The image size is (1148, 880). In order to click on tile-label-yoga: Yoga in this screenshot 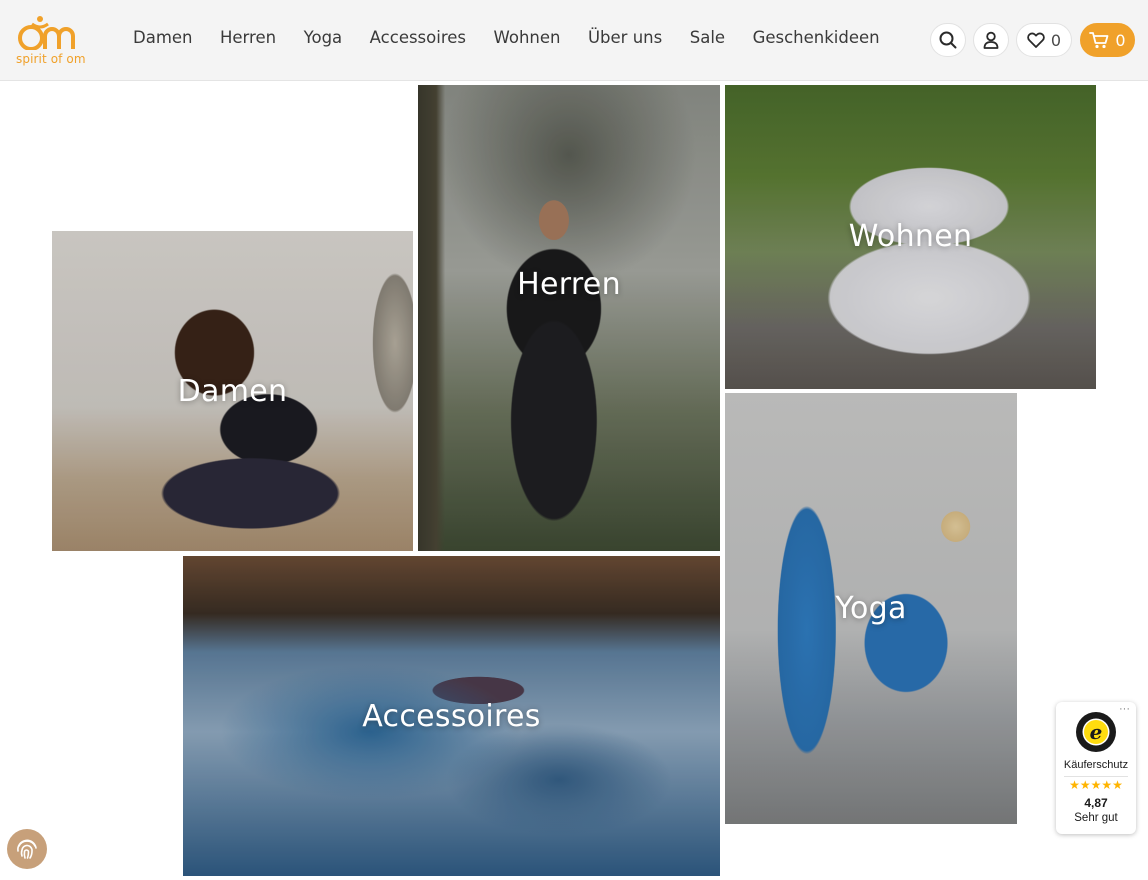, I will do `click(871, 608)`.